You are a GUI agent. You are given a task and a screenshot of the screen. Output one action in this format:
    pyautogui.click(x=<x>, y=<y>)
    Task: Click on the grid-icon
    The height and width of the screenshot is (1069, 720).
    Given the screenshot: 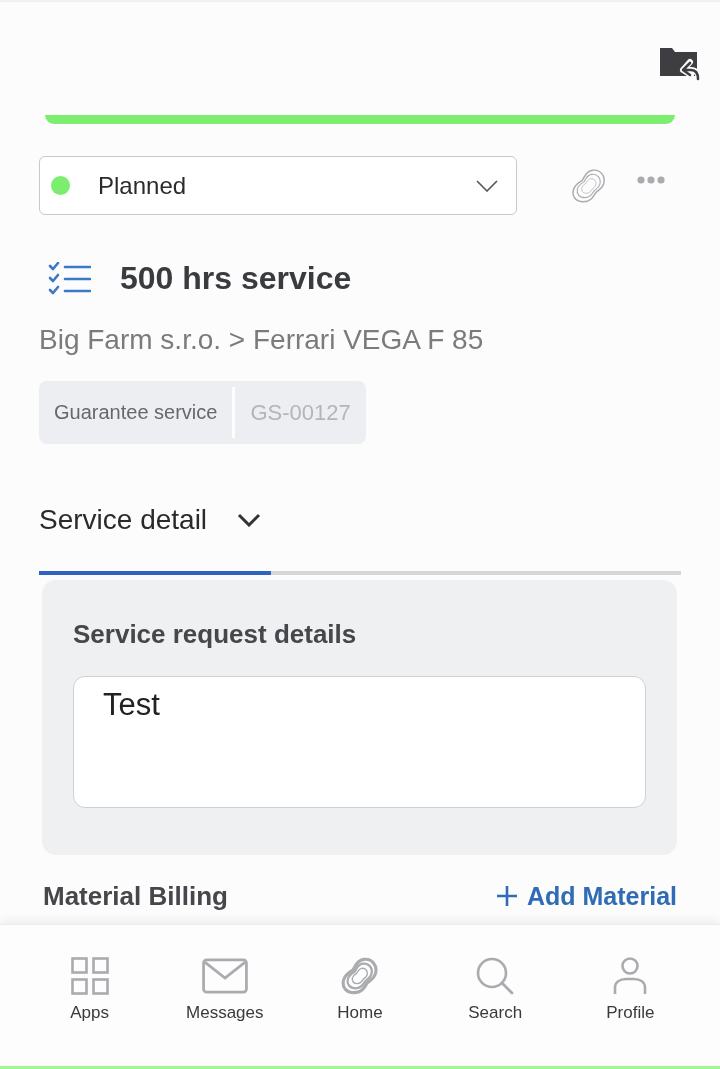 What is the action you would take?
    pyautogui.click(x=89, y=976)
    